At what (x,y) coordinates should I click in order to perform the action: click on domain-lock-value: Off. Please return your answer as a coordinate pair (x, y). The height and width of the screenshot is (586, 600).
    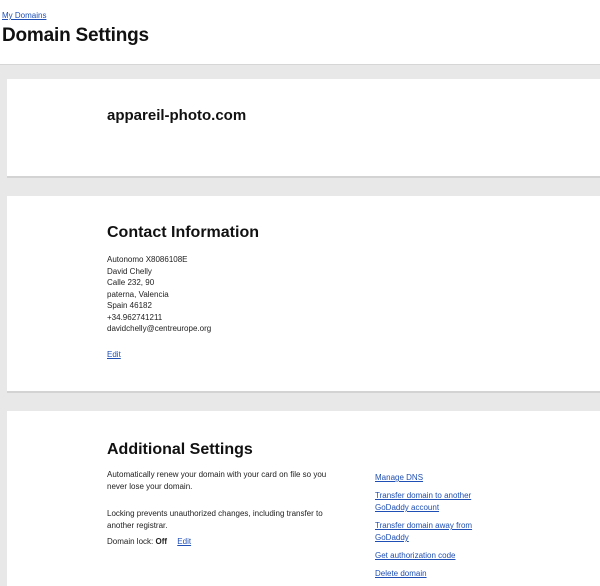
    Looking at the image, I should click on (161, 541).